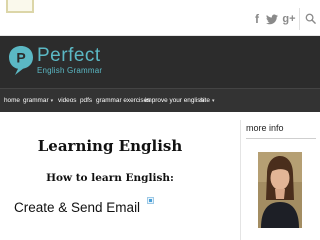 The image size is (320, 240). What do you see at coordinates (289, 19) in the screenshot?
I see `google-plus-icon: g+` at bounding box center [289, 19].